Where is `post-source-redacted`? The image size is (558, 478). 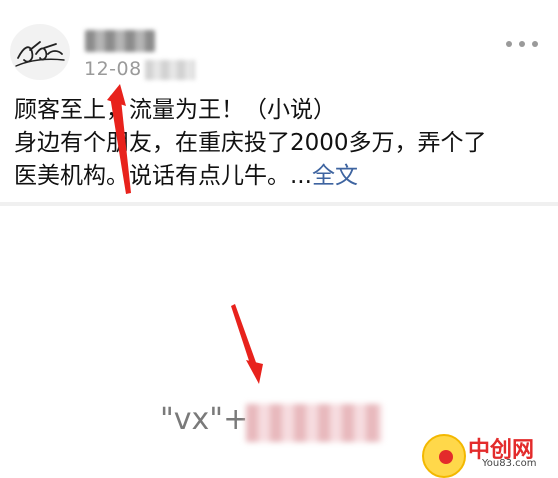
post-source-redacted is located at coordinates (170, 70).